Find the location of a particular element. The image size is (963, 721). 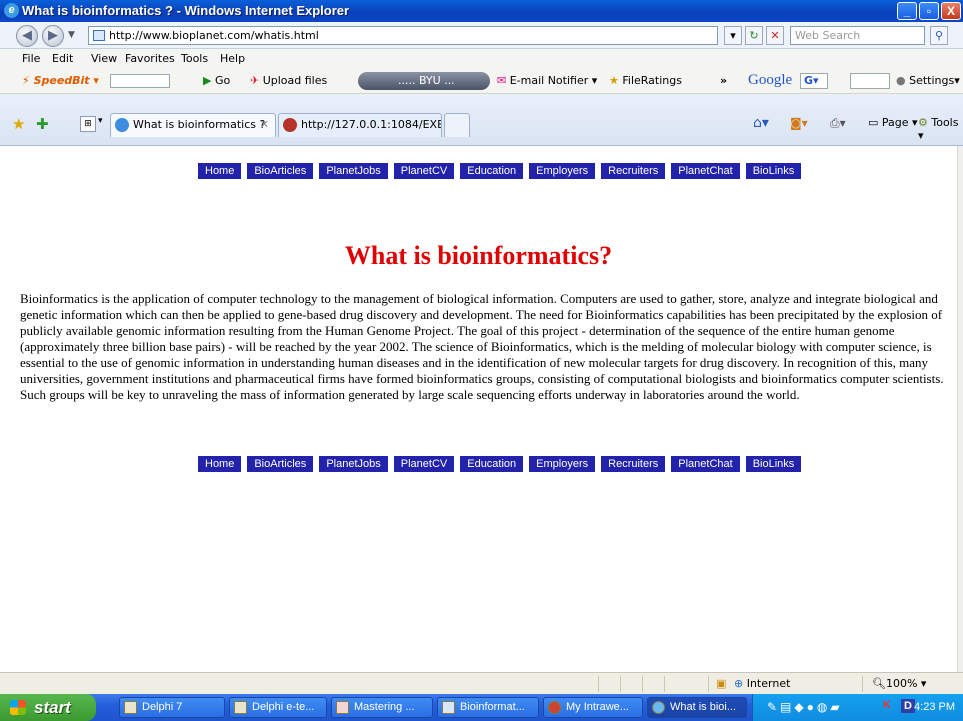

menu-file: File is located at coordinates (31, 58).